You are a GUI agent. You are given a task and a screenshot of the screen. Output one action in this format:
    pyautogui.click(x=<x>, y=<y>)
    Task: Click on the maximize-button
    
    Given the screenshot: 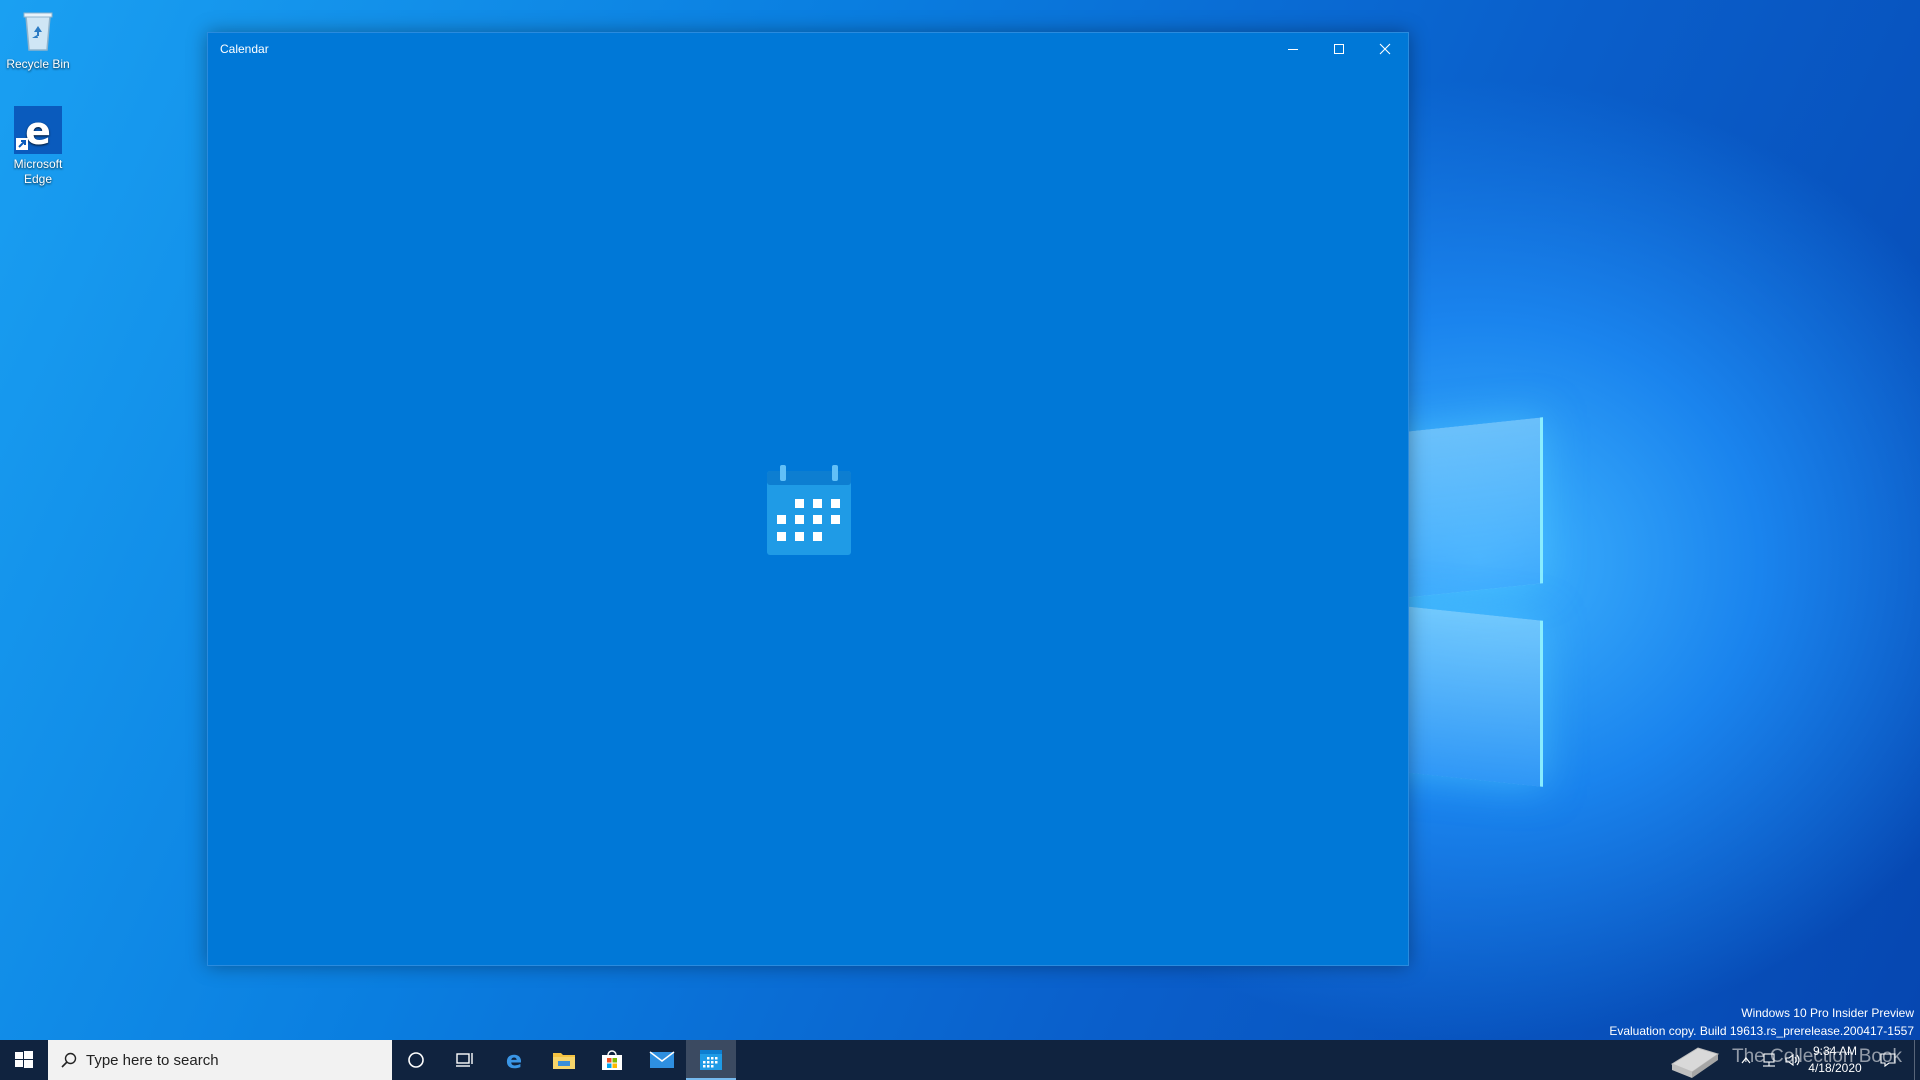 What is the action you would take?
    pyautogui.click(x=1339, y=49)
    